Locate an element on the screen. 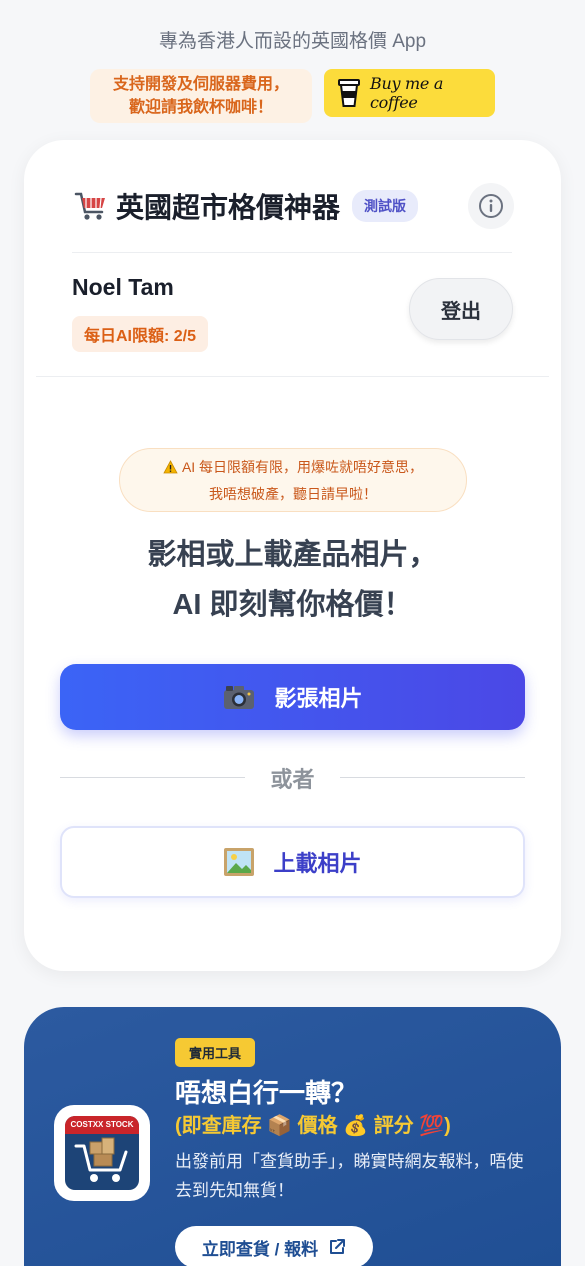  or-label: 或者 is located at coordinates (292, 779).